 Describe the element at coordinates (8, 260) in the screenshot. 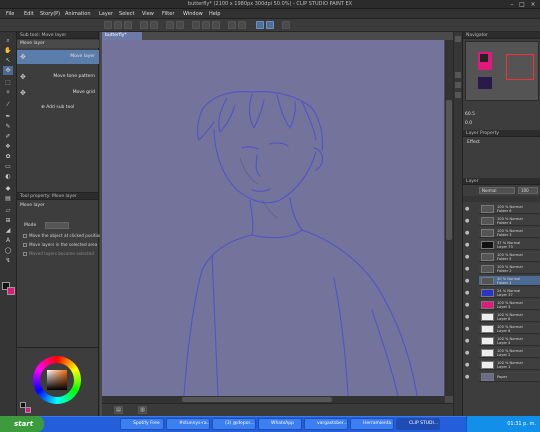

I see `correct-line-tool-icon: ↯` at that location.